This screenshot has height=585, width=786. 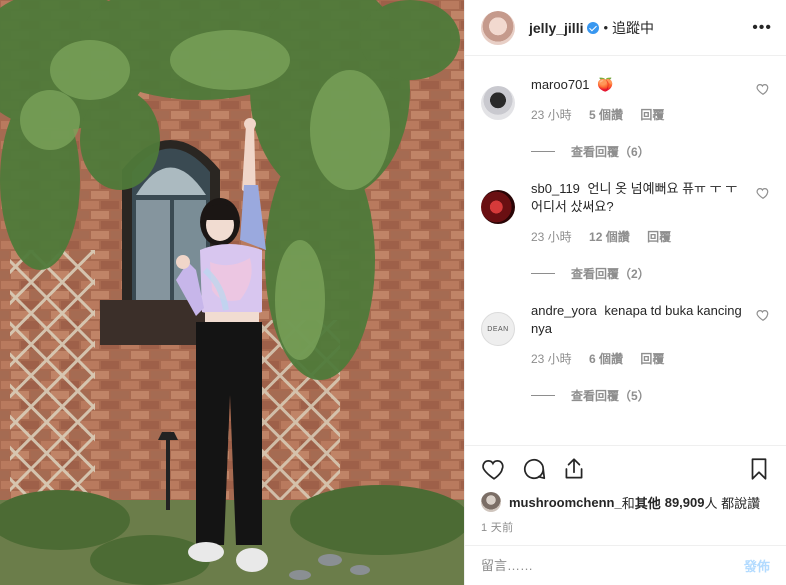 I want to click on share-icon, so click(x=574, y=469).